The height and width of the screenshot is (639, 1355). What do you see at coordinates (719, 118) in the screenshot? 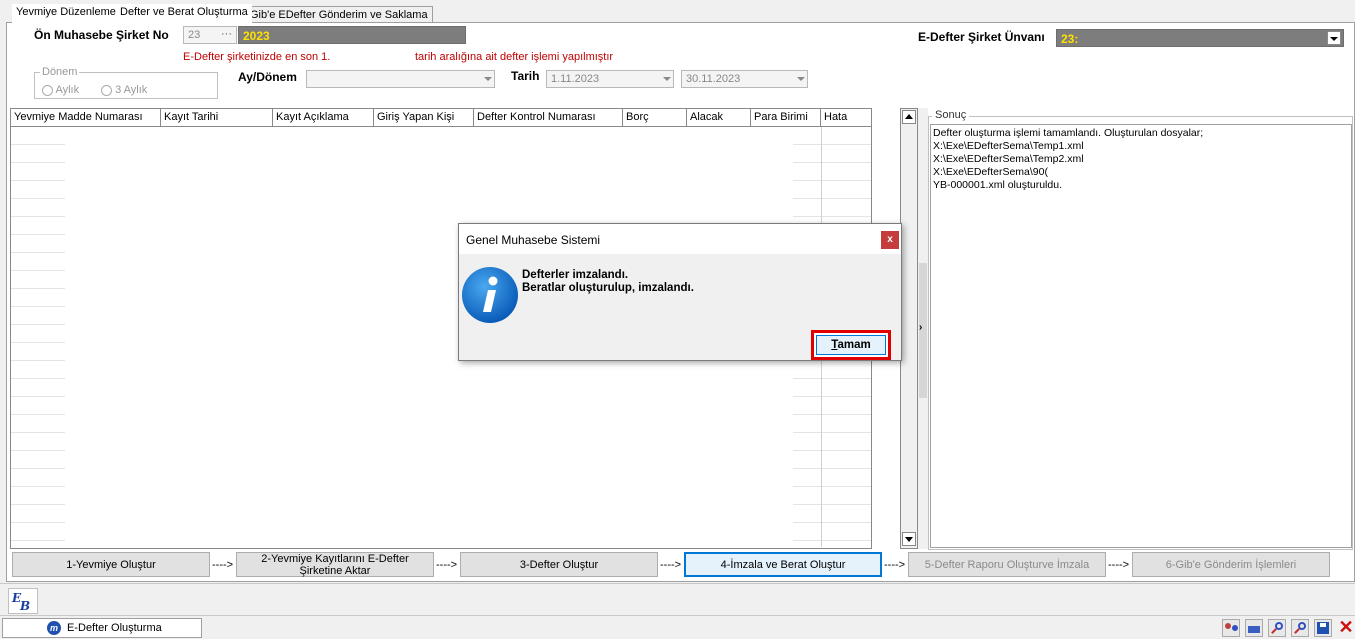
I see `column-header: Alacak` at bounding box center [719, 118].